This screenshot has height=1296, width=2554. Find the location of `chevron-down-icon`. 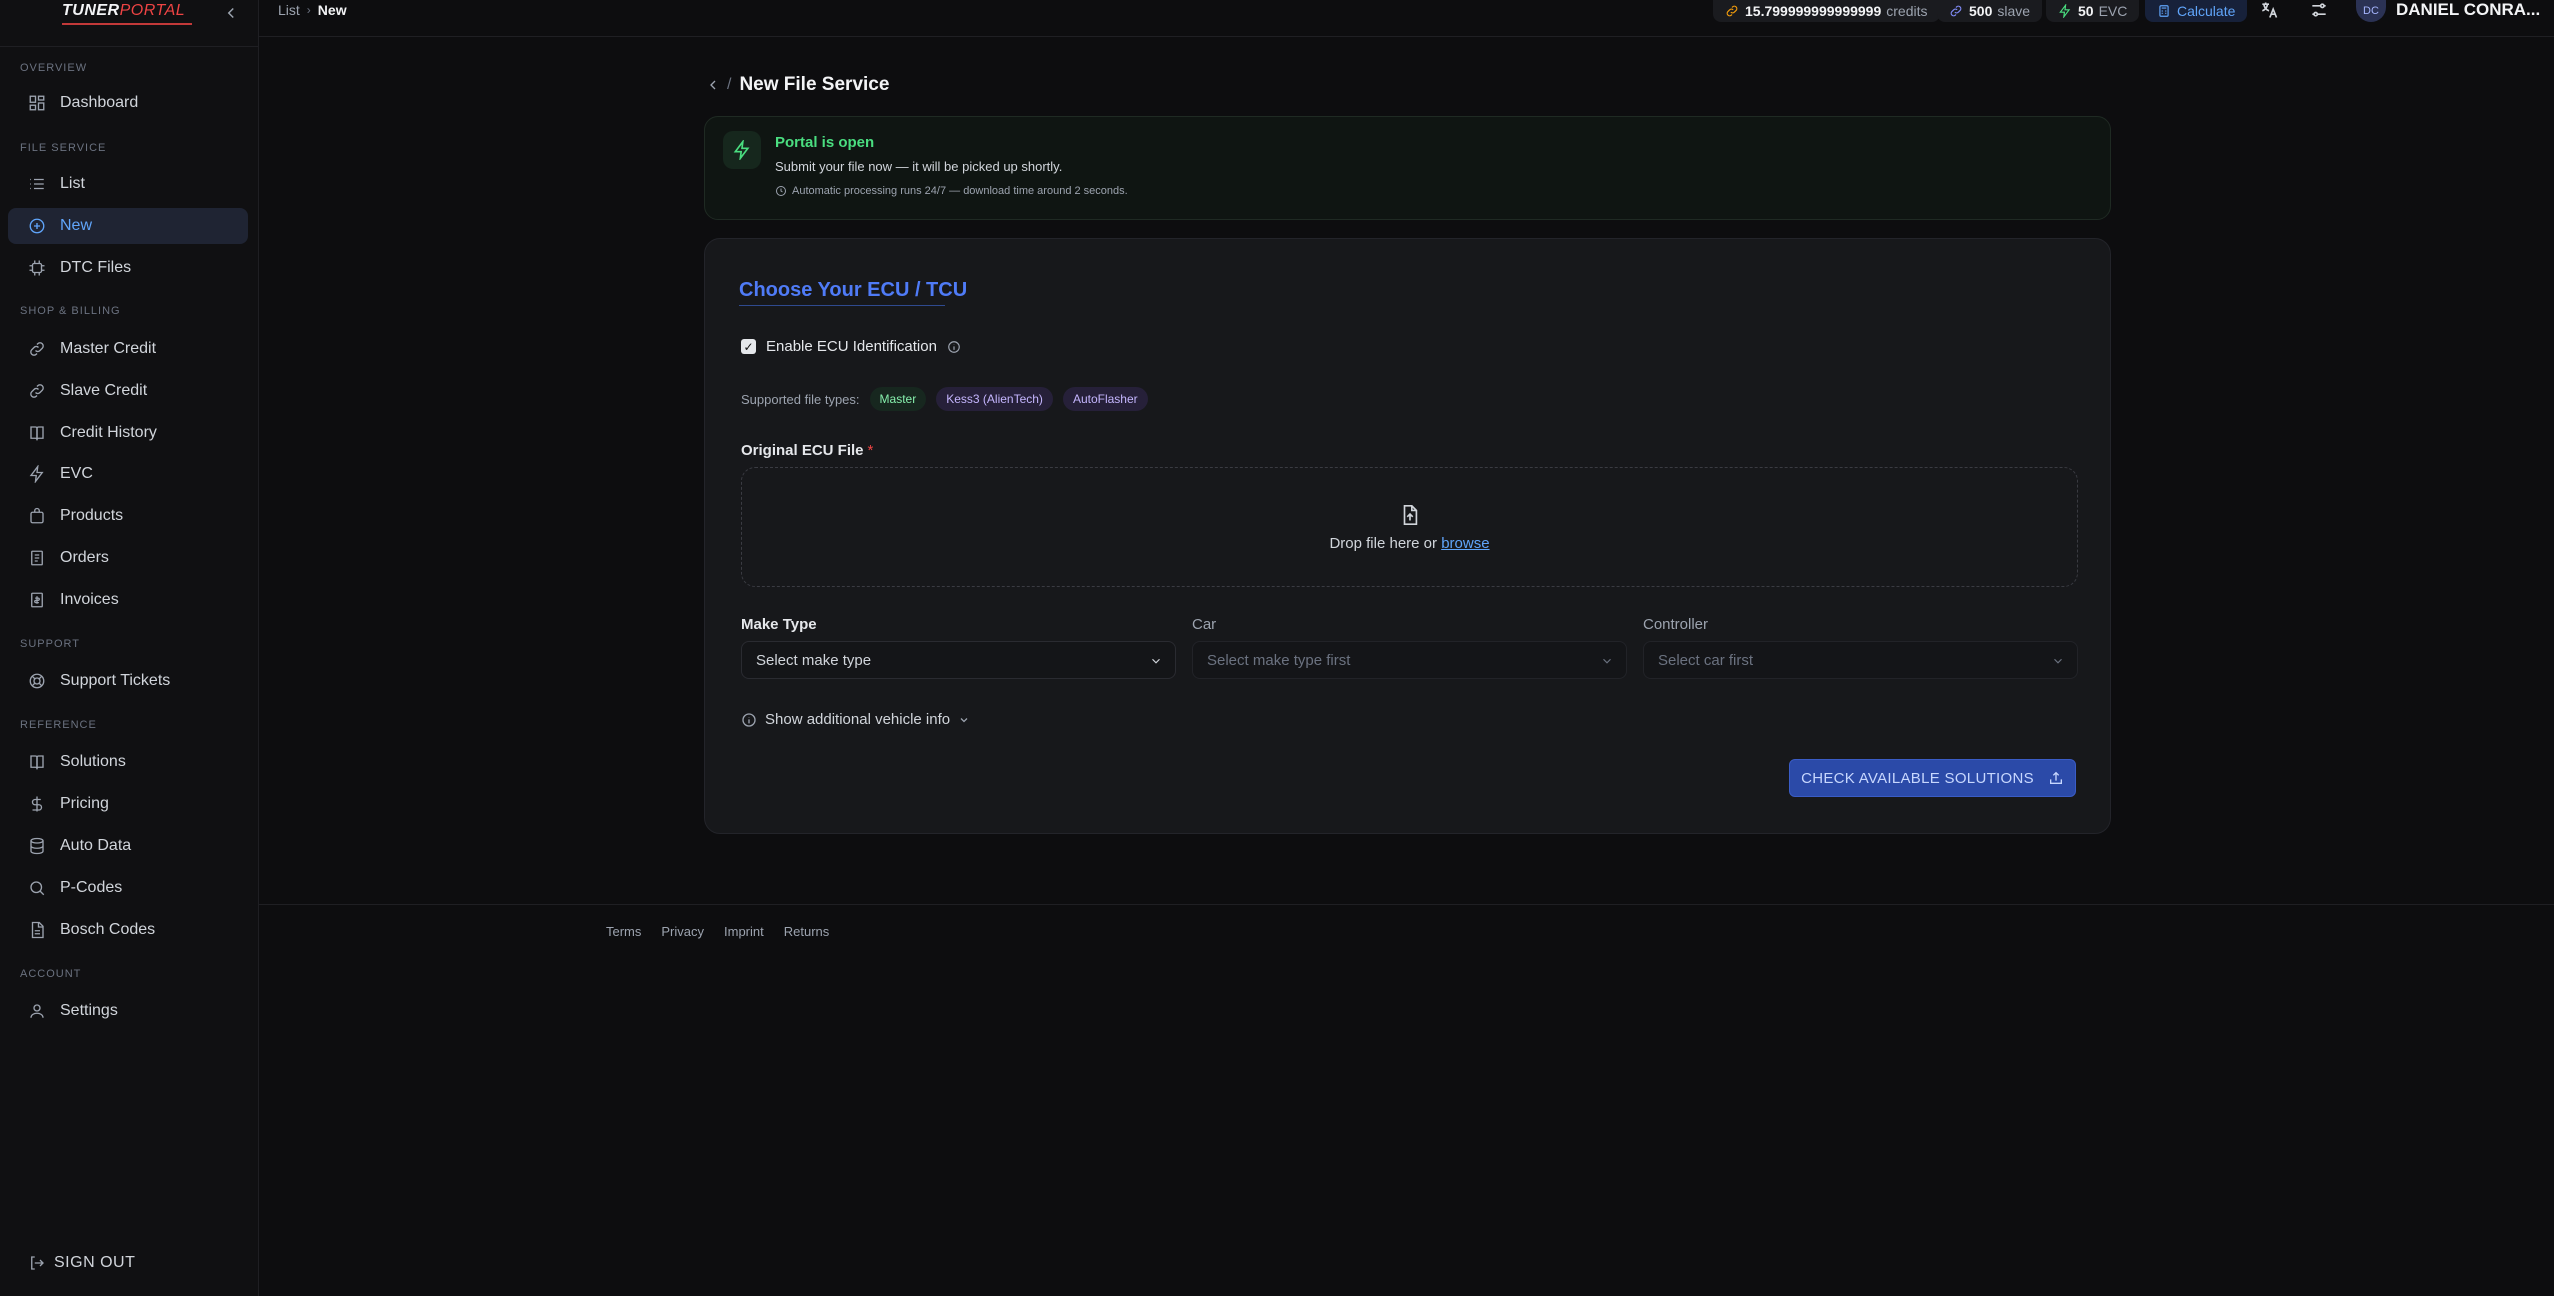

chevron-down-icon is located at coordinates (1156, 661).